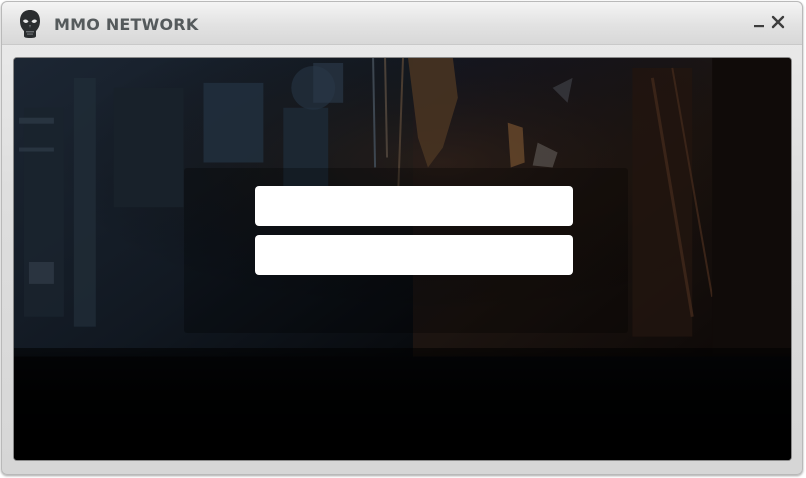  I want to click on close-icon, so click(778, 22).